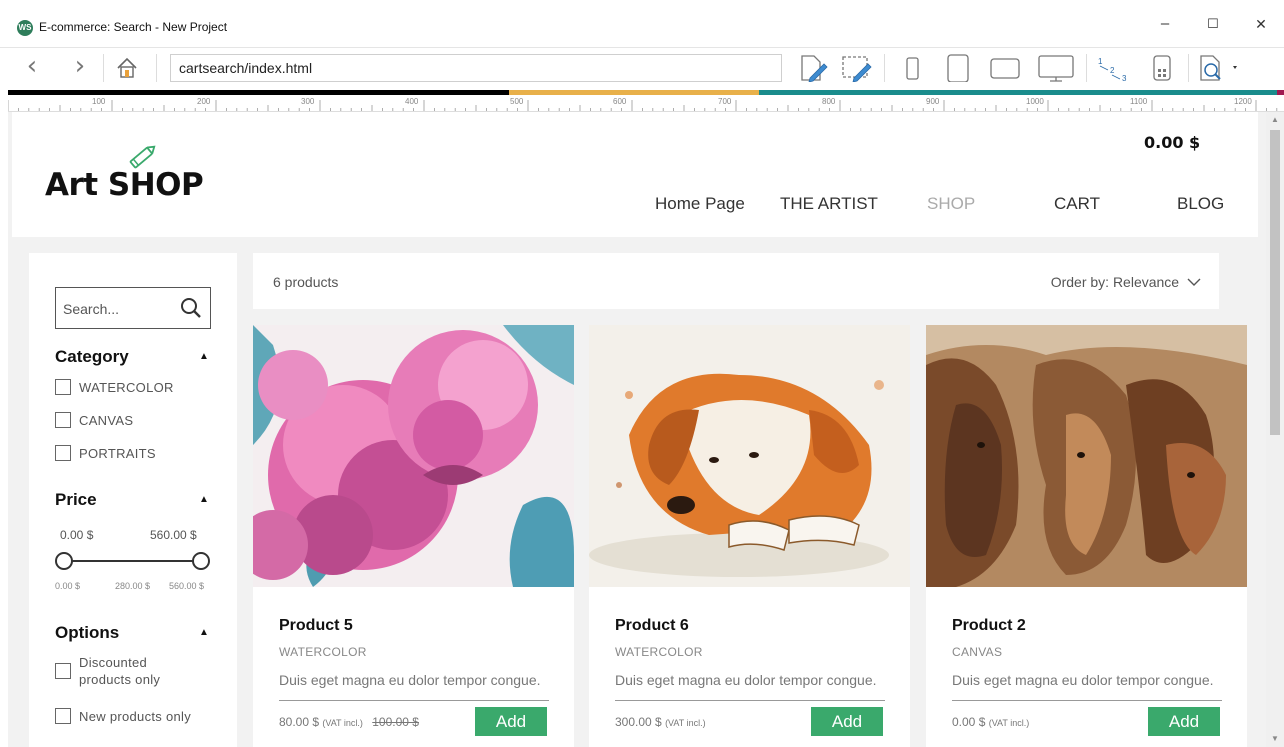  I want to click on price-max: 560.00 $, so click(173, 535).